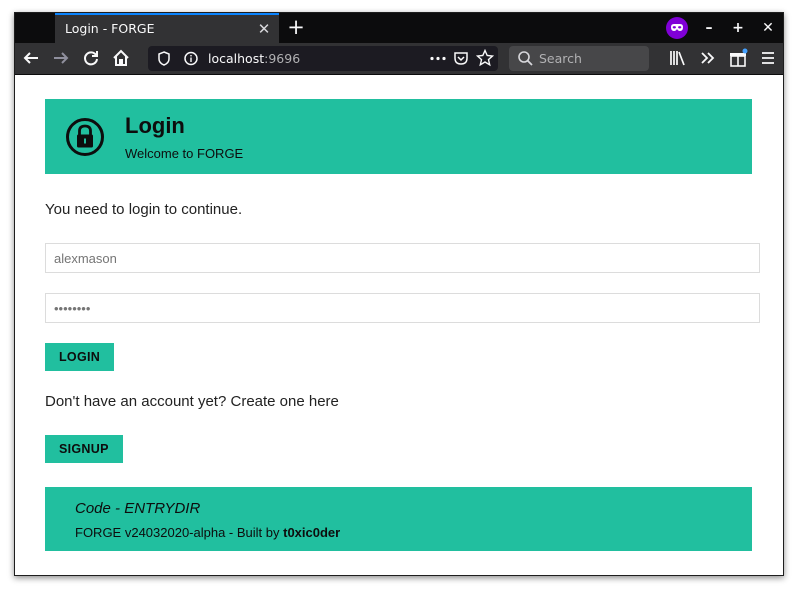  I want to click on signup-button: SIGNUP, so click(84, 449).